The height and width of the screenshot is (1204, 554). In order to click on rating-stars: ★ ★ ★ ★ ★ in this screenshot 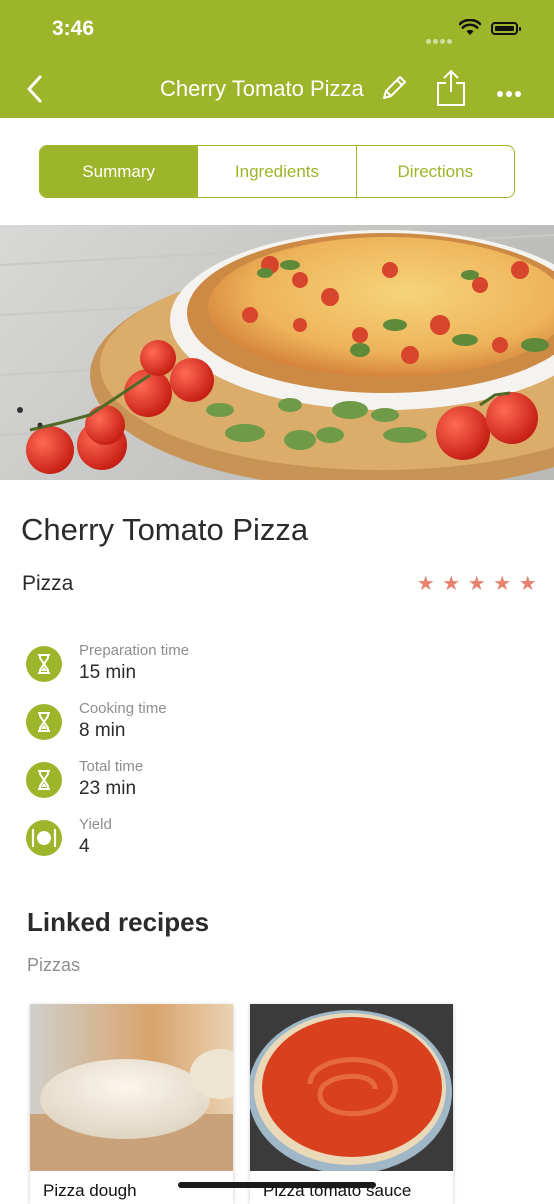, I will do `click(477, 583)`.